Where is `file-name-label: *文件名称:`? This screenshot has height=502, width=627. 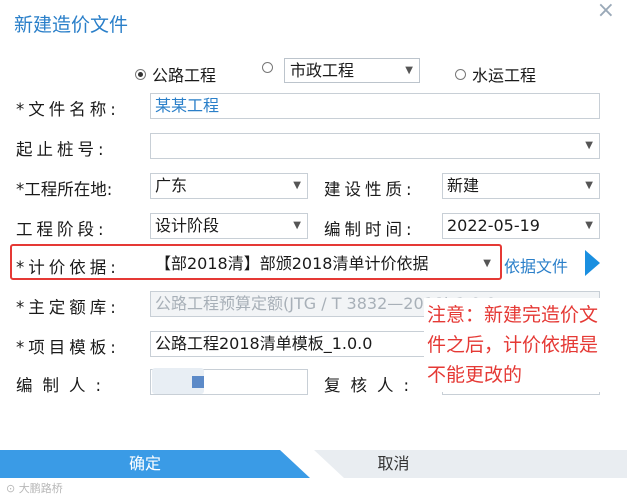
file-name-label: *文件名称: is located at coordinates (68, 109).